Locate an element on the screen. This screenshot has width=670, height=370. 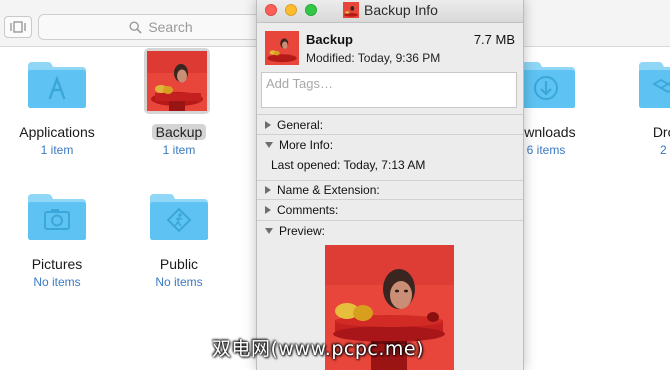
folder-item-applications: Applications 1 item is located at coordinates (58, 107).